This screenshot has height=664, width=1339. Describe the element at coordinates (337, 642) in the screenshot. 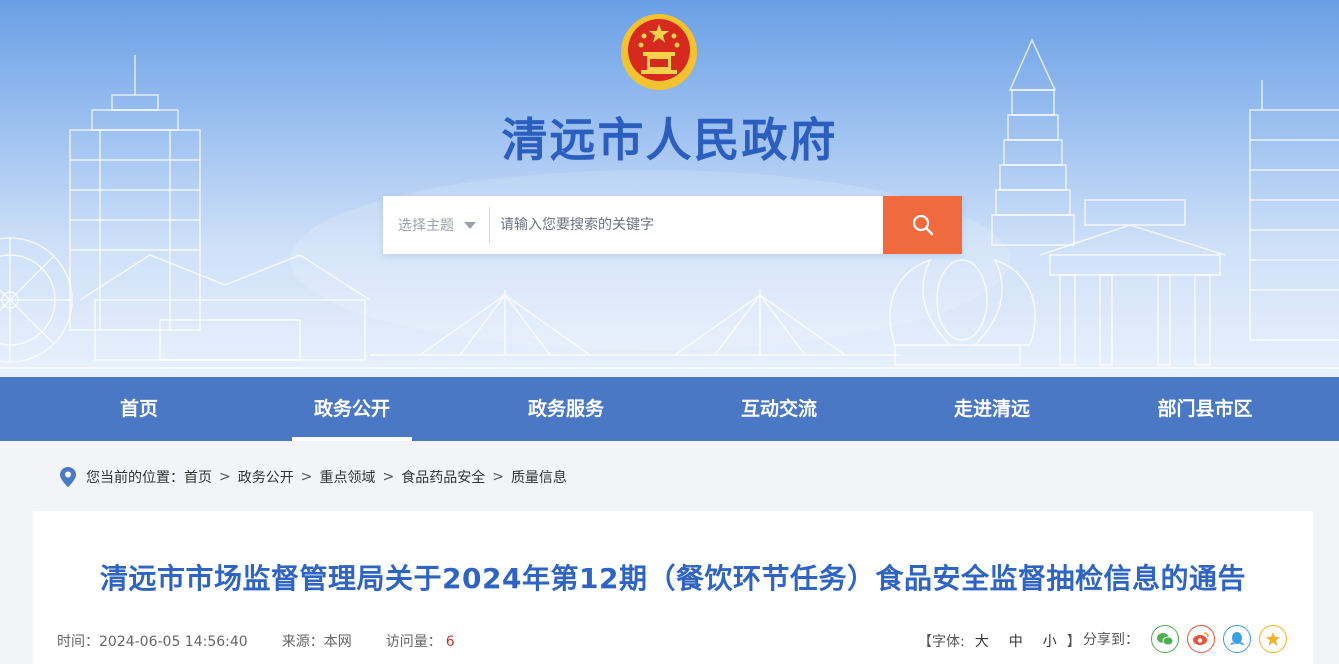

I see `source-value: 本网` at that location.